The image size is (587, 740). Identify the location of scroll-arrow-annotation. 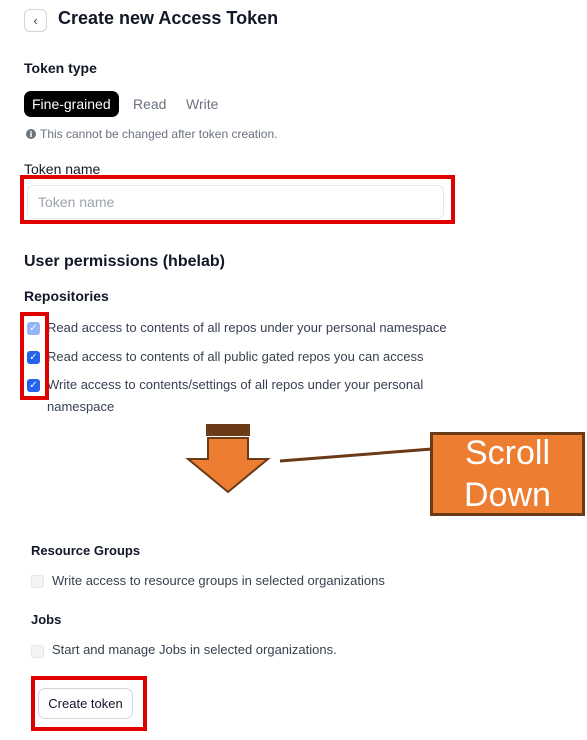
(309, 459).